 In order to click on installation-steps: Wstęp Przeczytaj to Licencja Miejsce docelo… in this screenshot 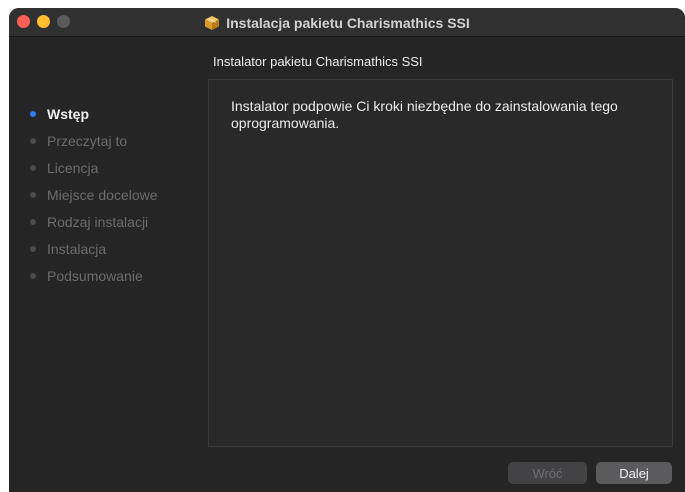, I will do `click(108, 194)`.